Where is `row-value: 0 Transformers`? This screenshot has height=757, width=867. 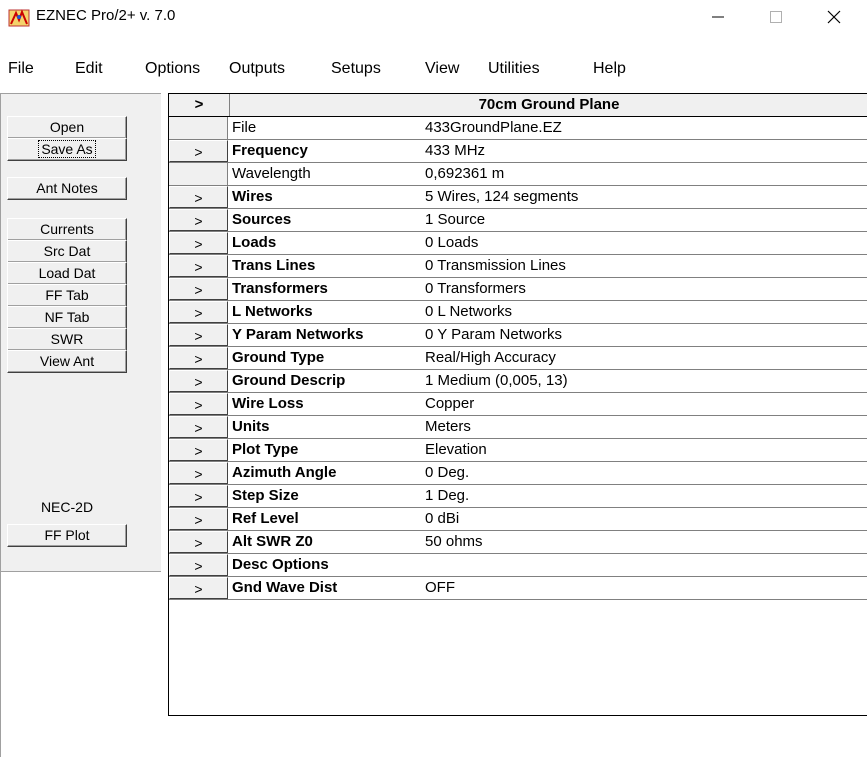 row-value: 0 Transformers is located at coordinates (475, 288).